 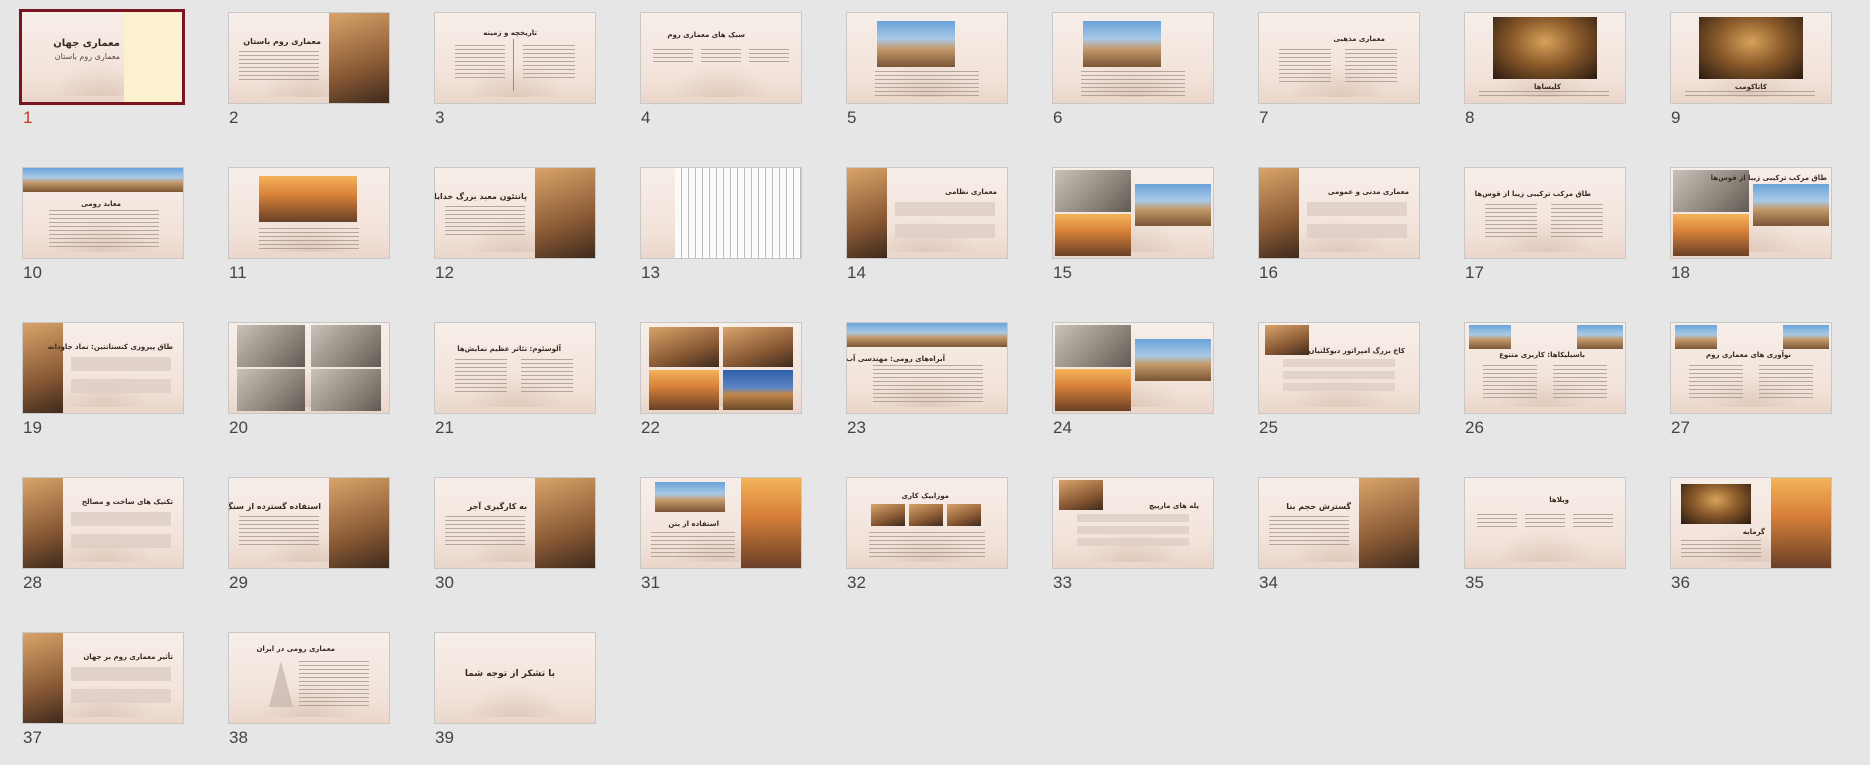 I want to click on slide-thumbnail: ویلاها, so click(x=1545, y=523).